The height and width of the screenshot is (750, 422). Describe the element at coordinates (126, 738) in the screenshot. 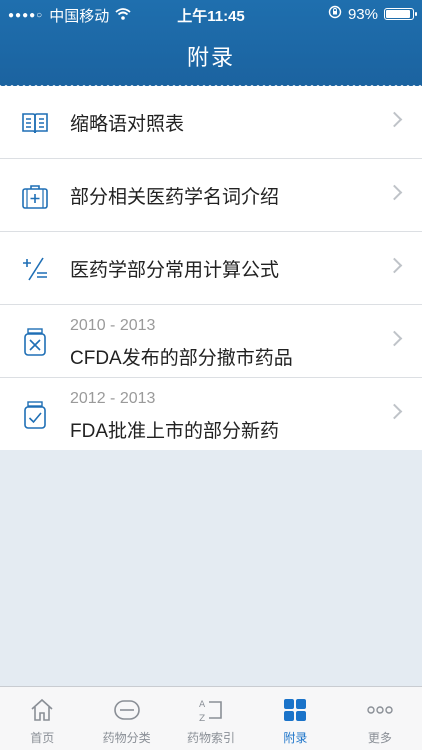

I see `tab-label: 药物分类` at that location.